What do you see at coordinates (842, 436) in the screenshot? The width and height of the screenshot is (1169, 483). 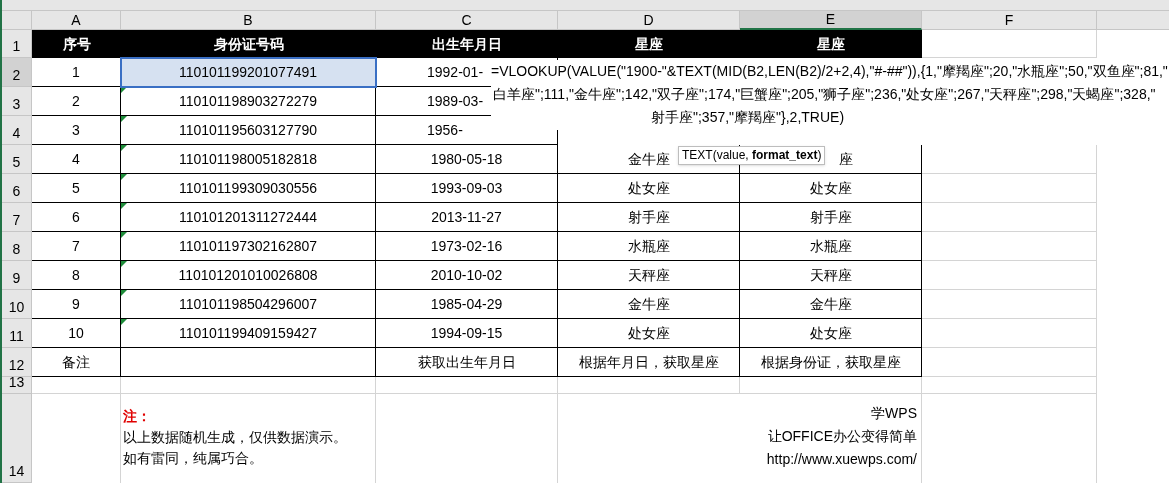 I see `credit-text: 让OFFICE办公变得简单` at bounding box center [842, 436].